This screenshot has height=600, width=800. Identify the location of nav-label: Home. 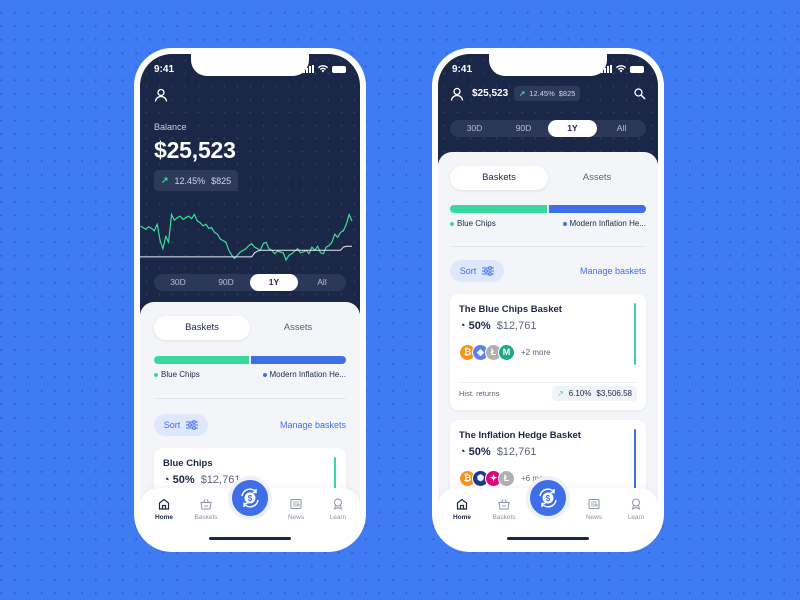
(164, 517).